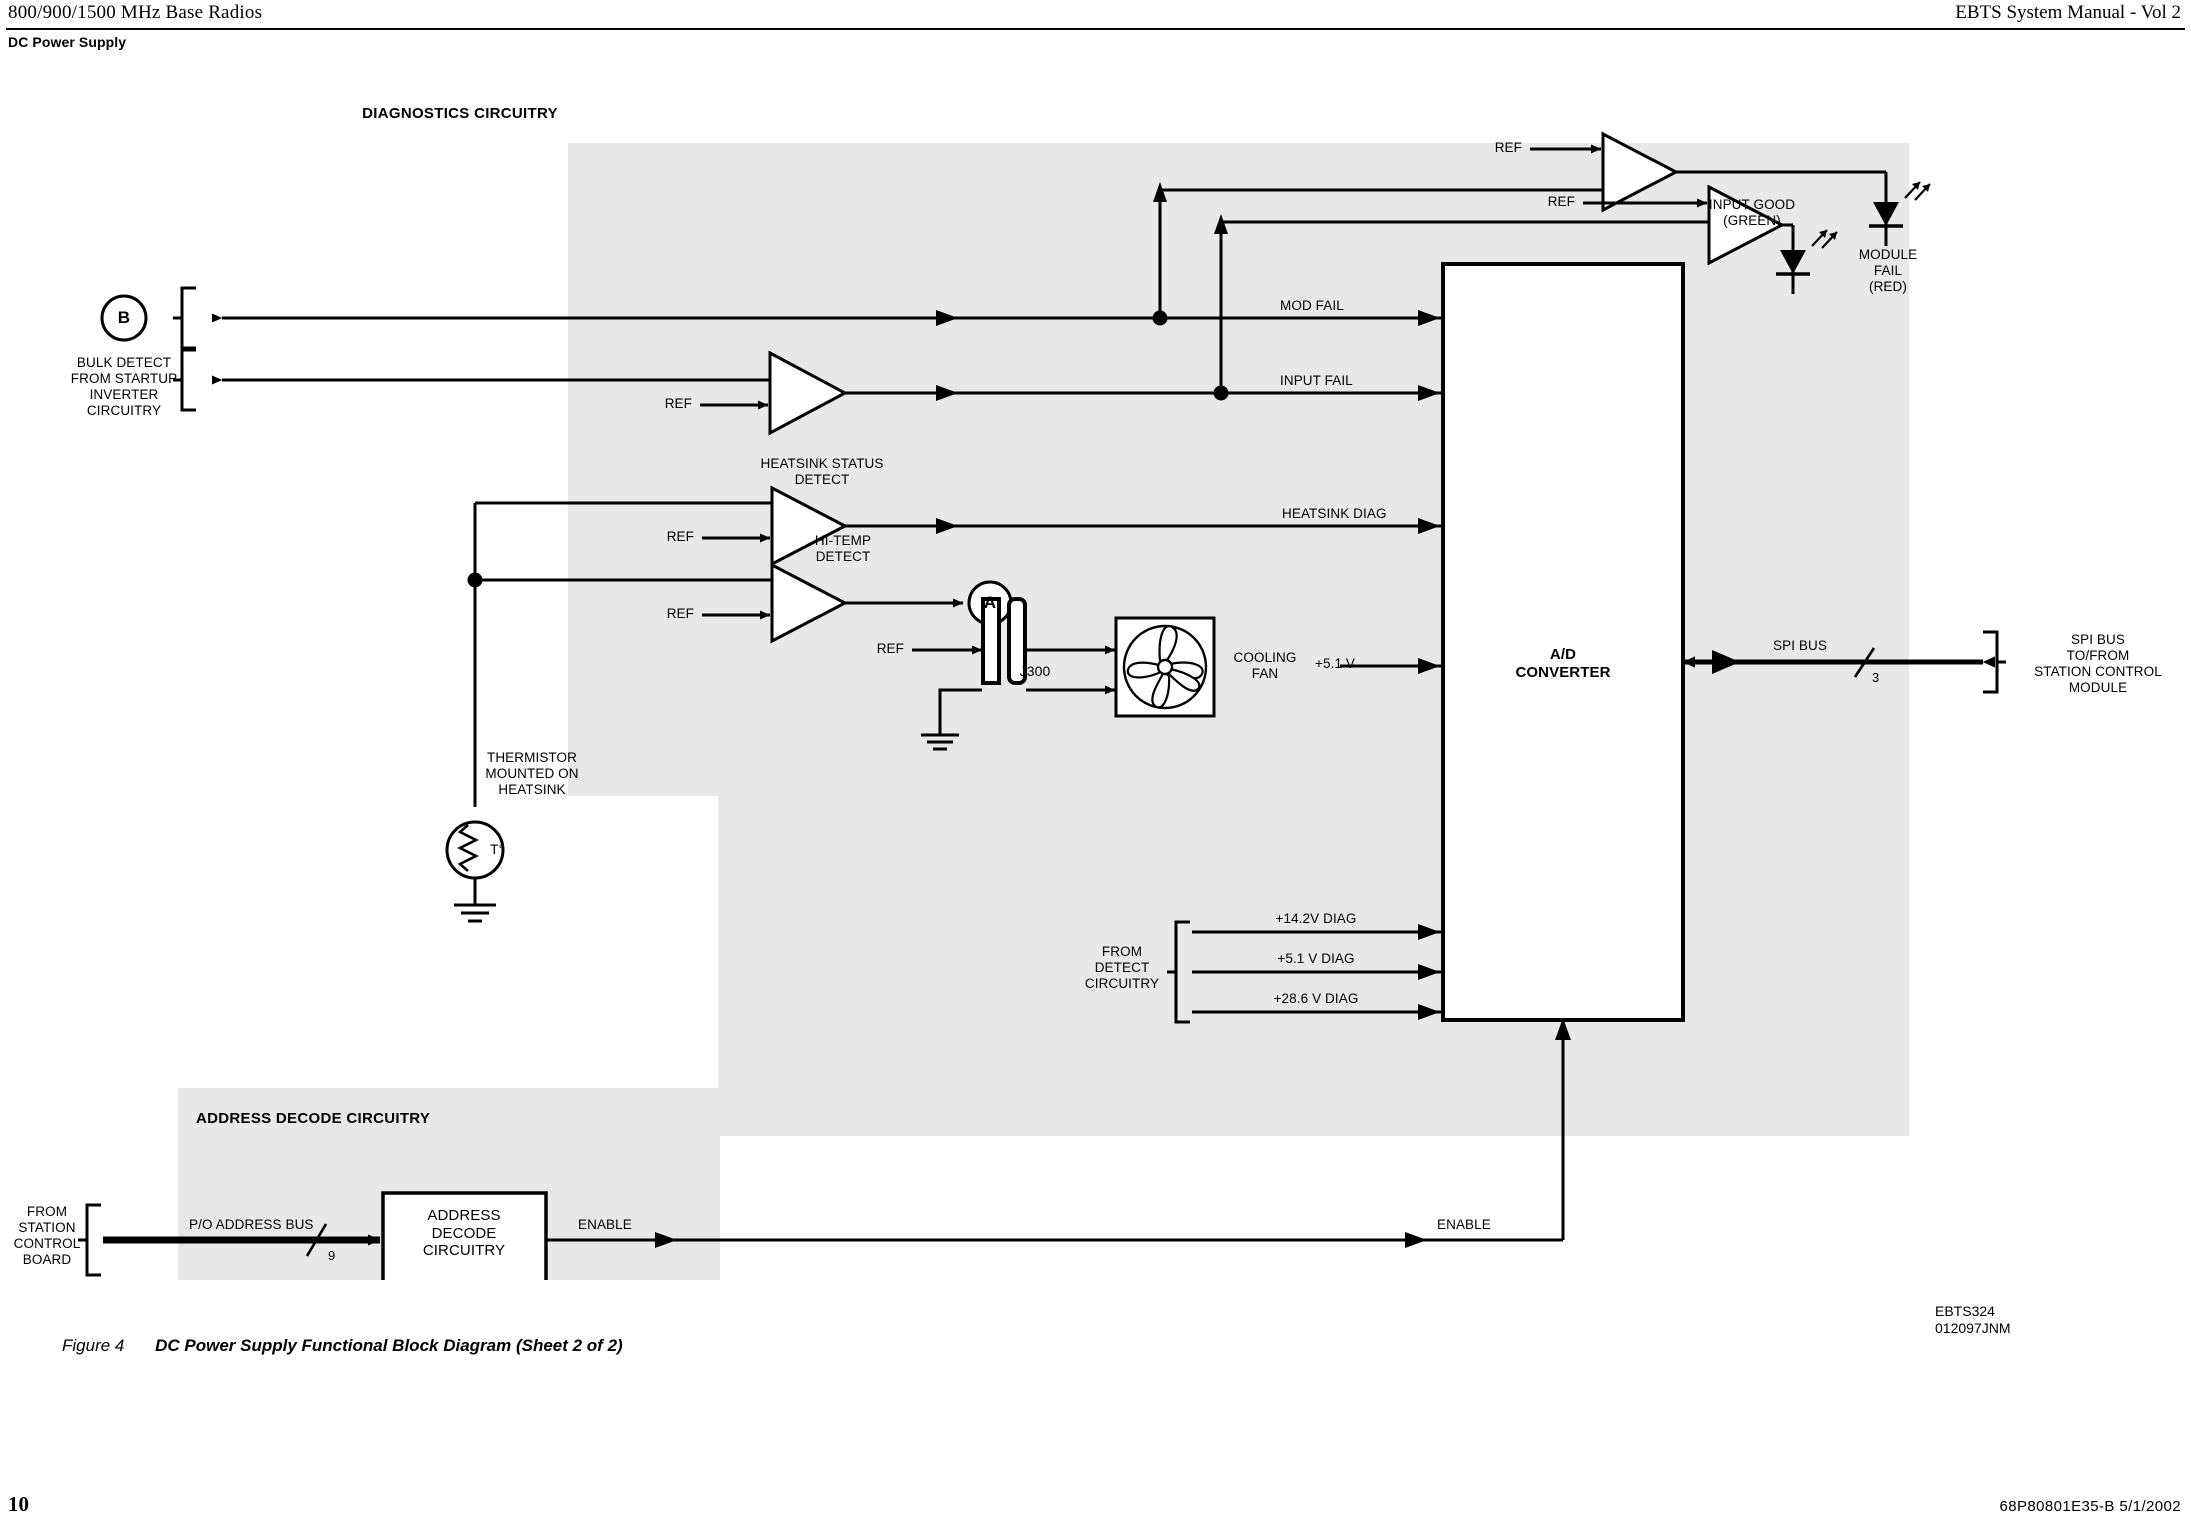  Describe the element at coordinates (251, 1224) in the screenshot. I see `signal-po-address-bus-label: P/O ADDRESS BUS` at that location.